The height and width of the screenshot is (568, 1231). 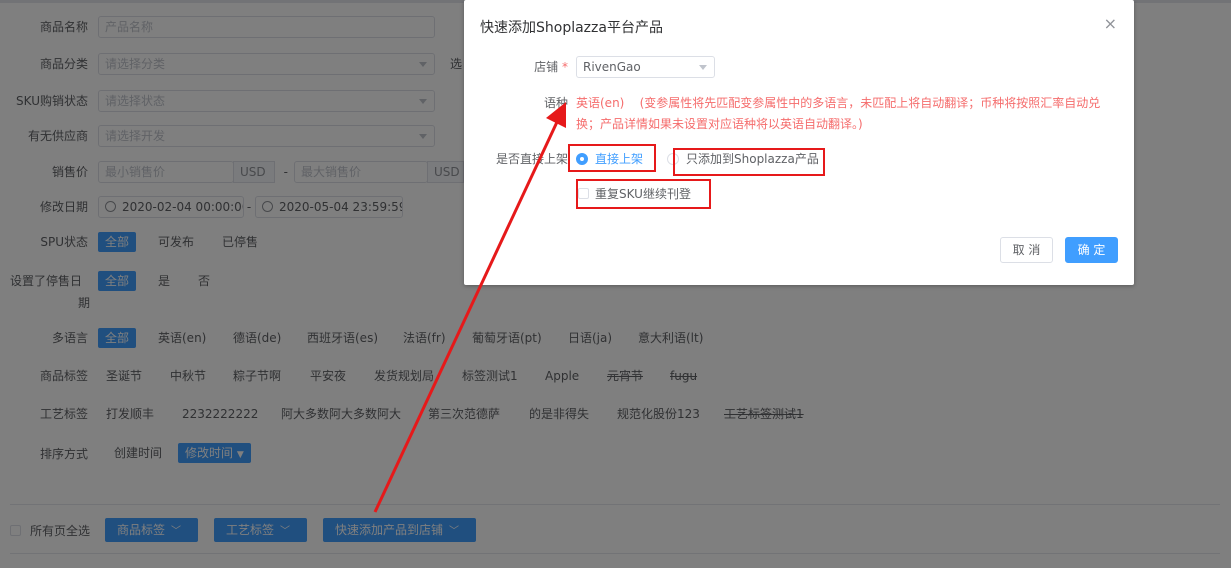 I want to click on annotation-arrow-icon, so click(x=469, y=307).